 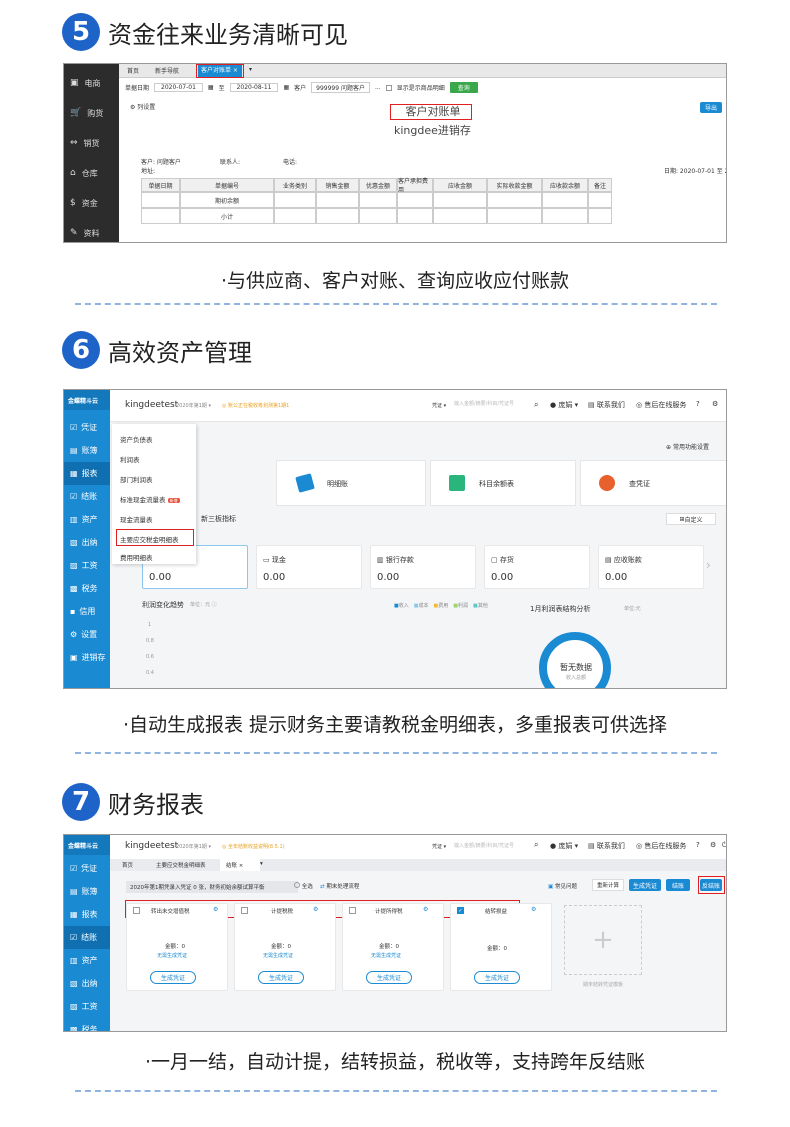 What do you see at coordinates (178, 87) in the screenshot?
I see `date-from-input: 2020-07-01` at bounding box center [178, 87].